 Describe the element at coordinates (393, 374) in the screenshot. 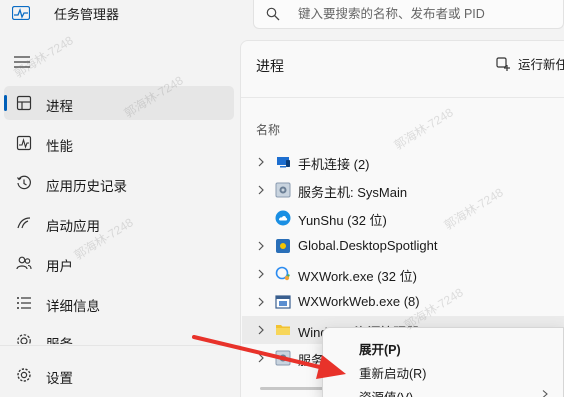

I see `menu-item-label: 重新启动(R)` at that location.